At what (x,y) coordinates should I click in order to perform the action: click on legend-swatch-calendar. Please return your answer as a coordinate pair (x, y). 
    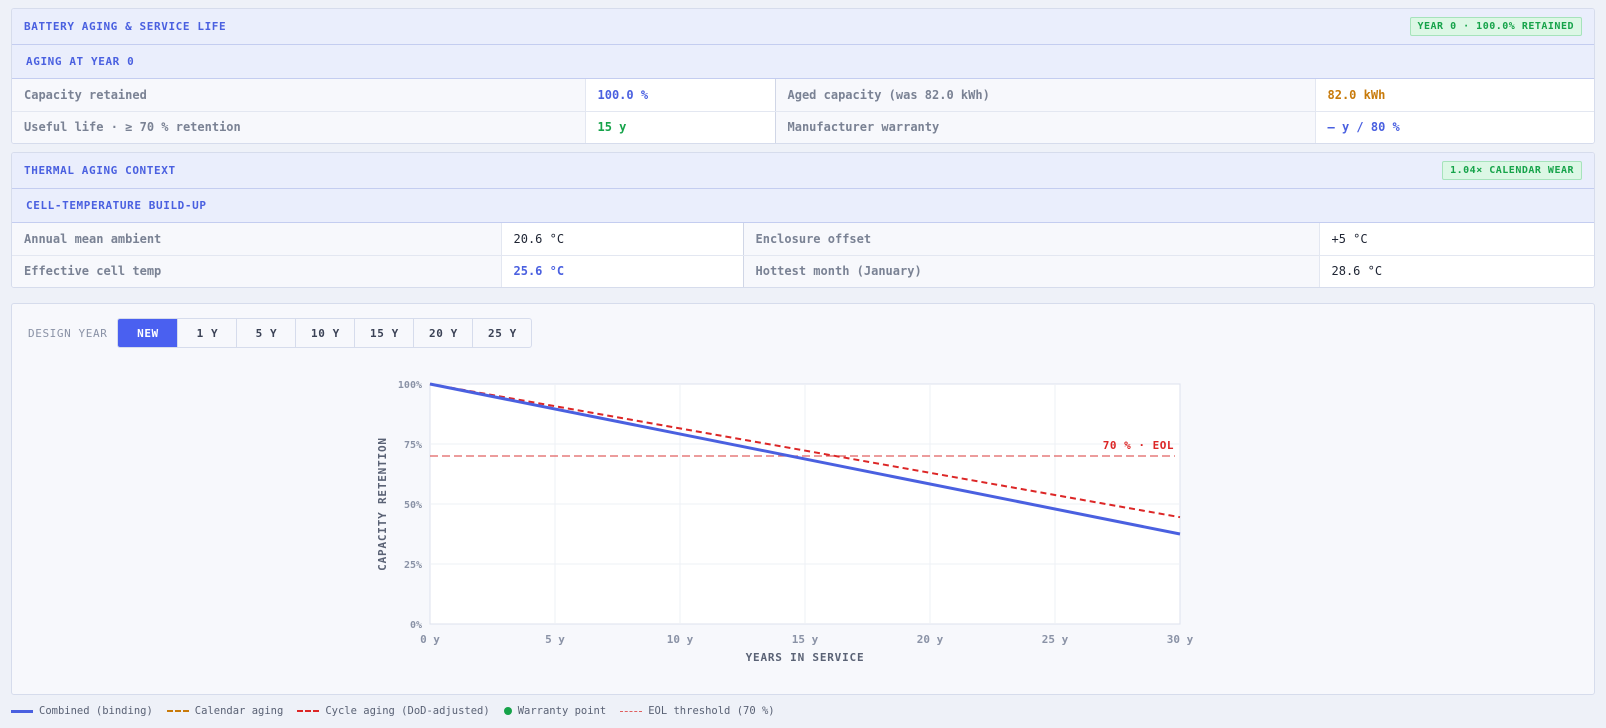
    Looking at the image, I should click on (177, 711).